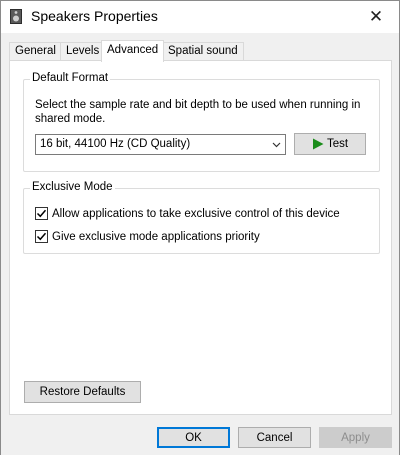 Image resolution: width=400 pixels, height=455 pixels. Describe the element at coordinates (115, 144) in the screenshot. I see `format-select-value: 16 bit, 44100 Hz (CD Quality)` at that location.